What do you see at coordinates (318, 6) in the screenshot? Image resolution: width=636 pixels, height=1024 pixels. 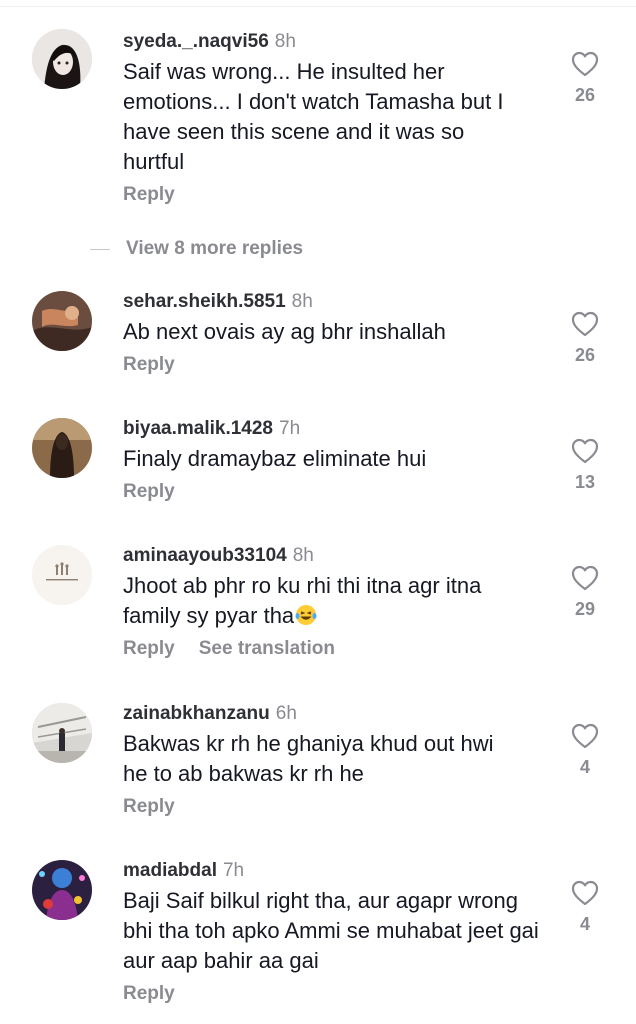 I see `top-divider` at bounding box center [318, 6].